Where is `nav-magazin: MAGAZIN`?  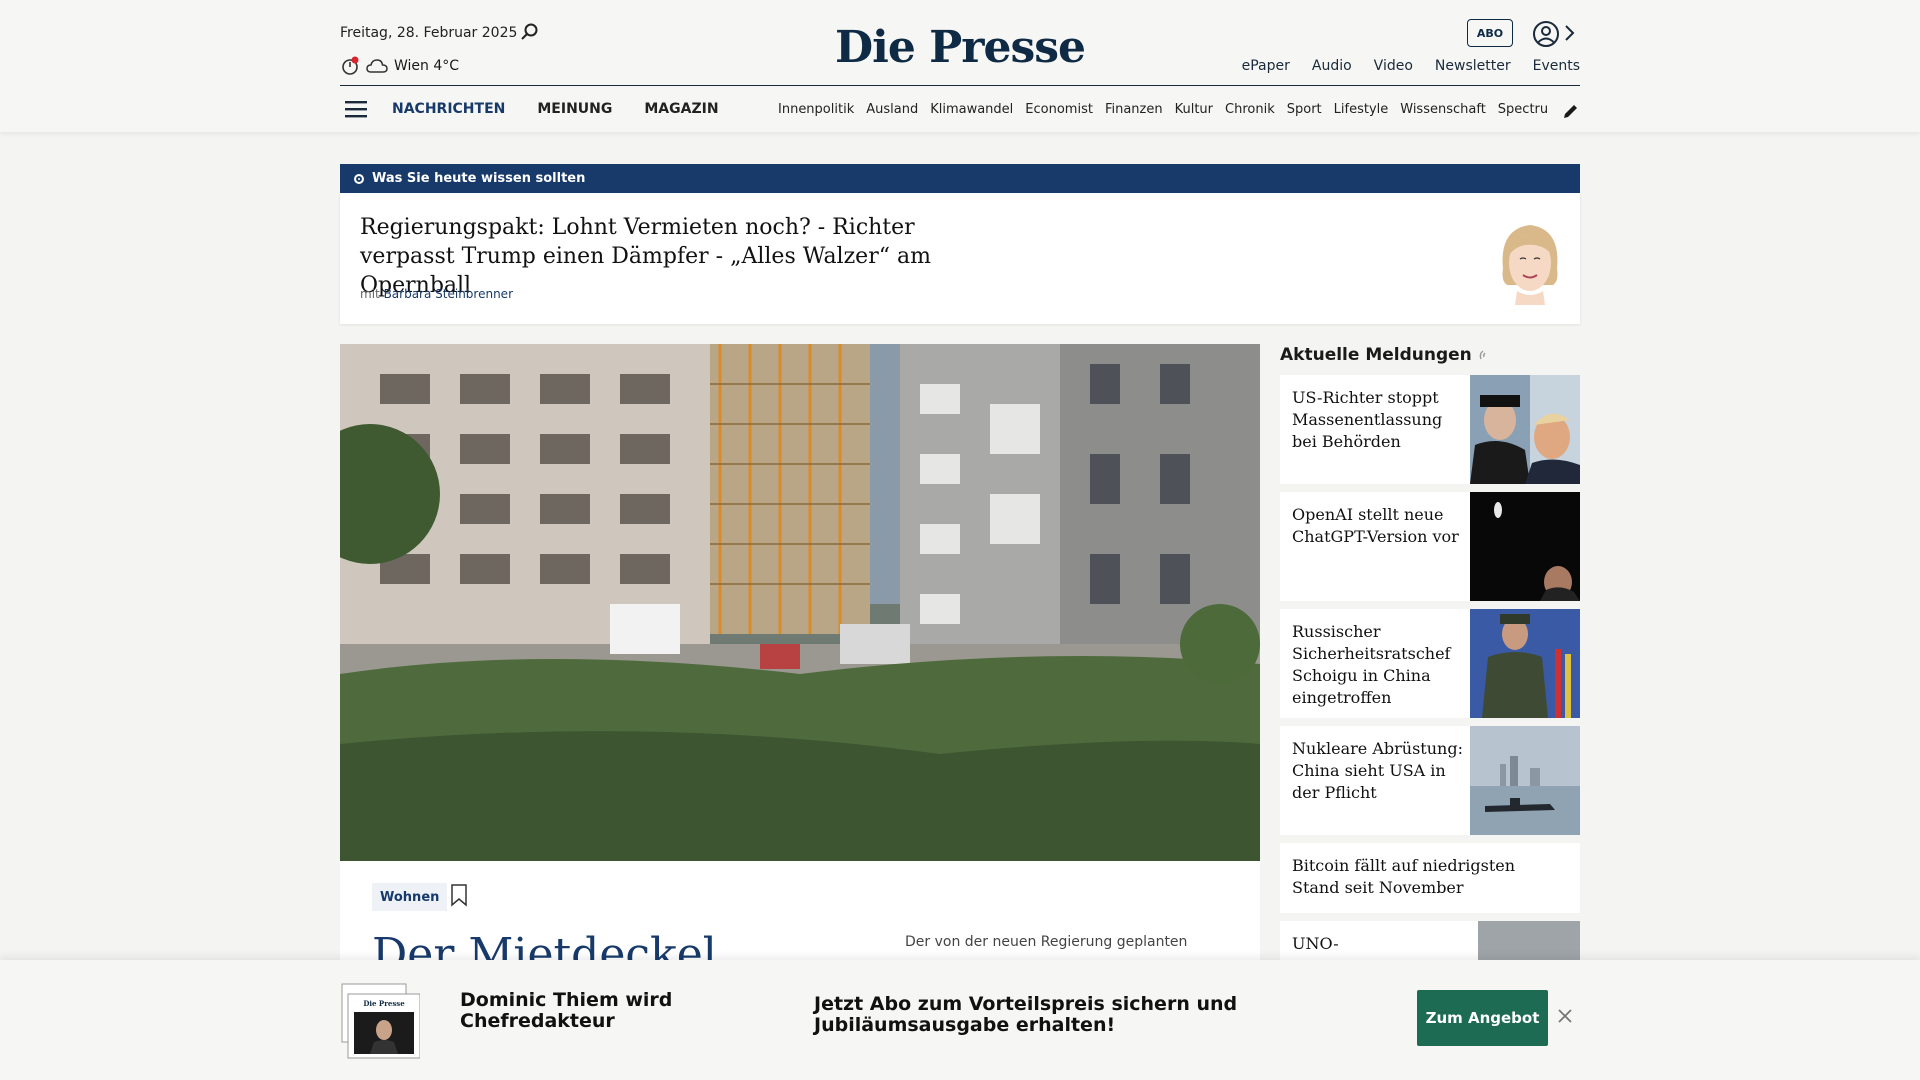 nav-magazin: MAGAZIN is located at coordinates (681, 109).